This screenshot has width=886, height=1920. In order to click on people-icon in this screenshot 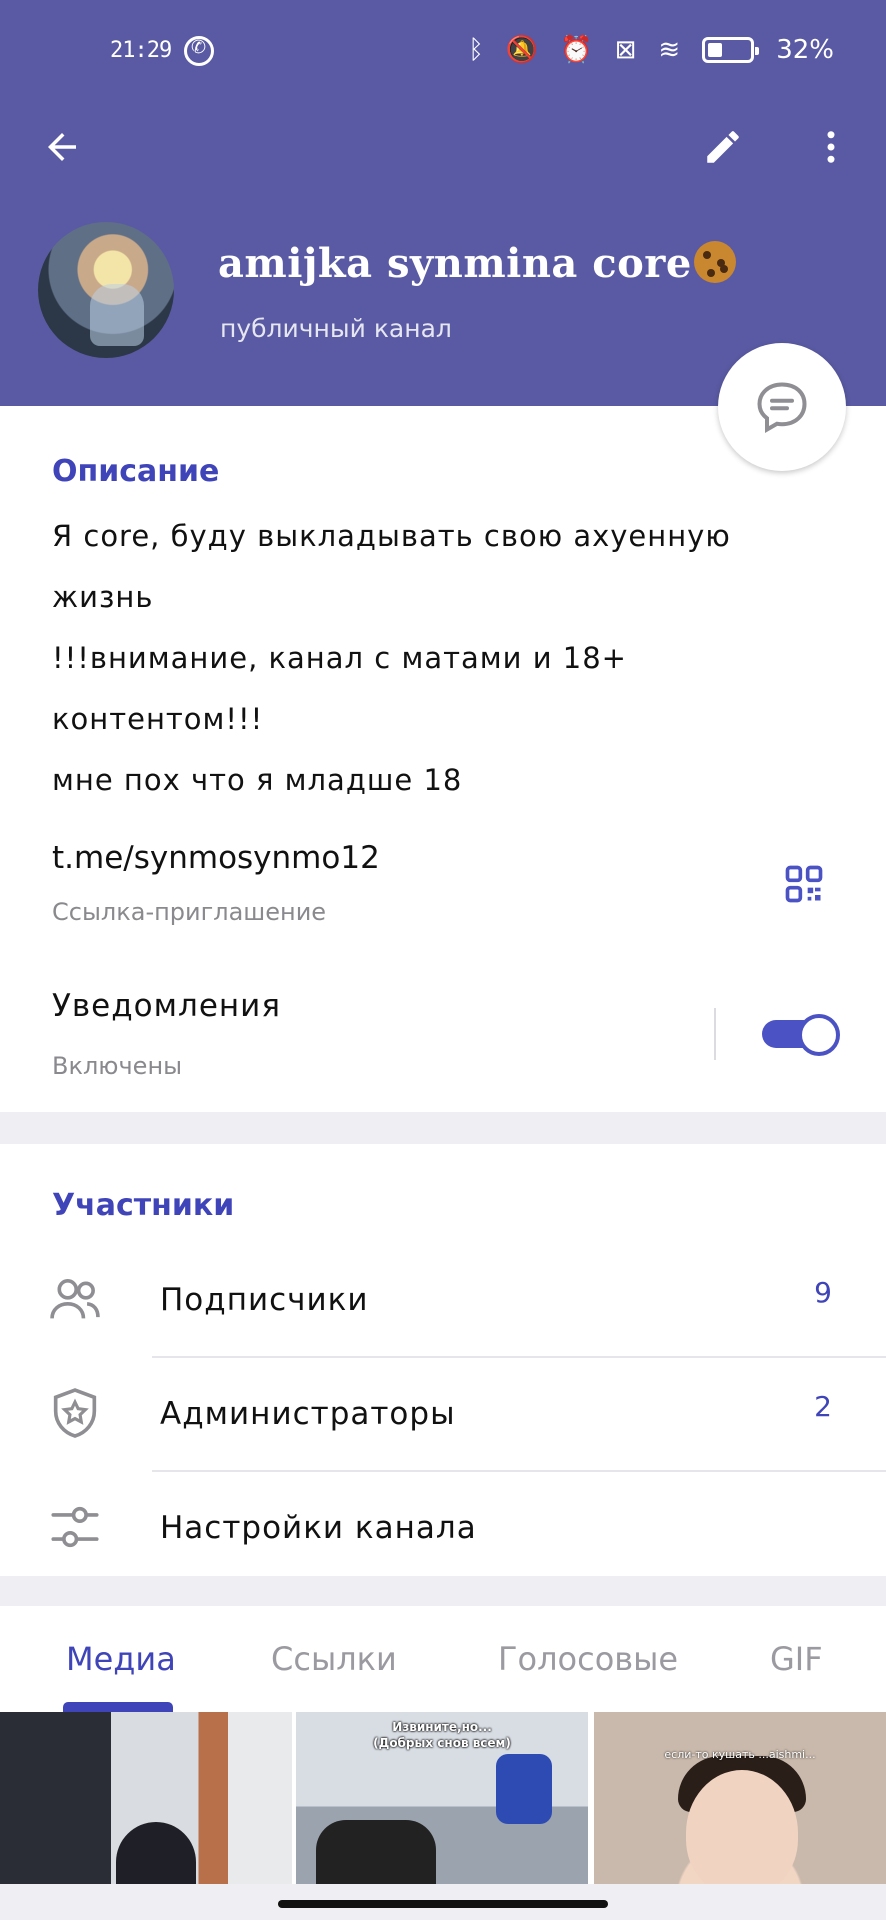, I will do `click(75, 1299)`.